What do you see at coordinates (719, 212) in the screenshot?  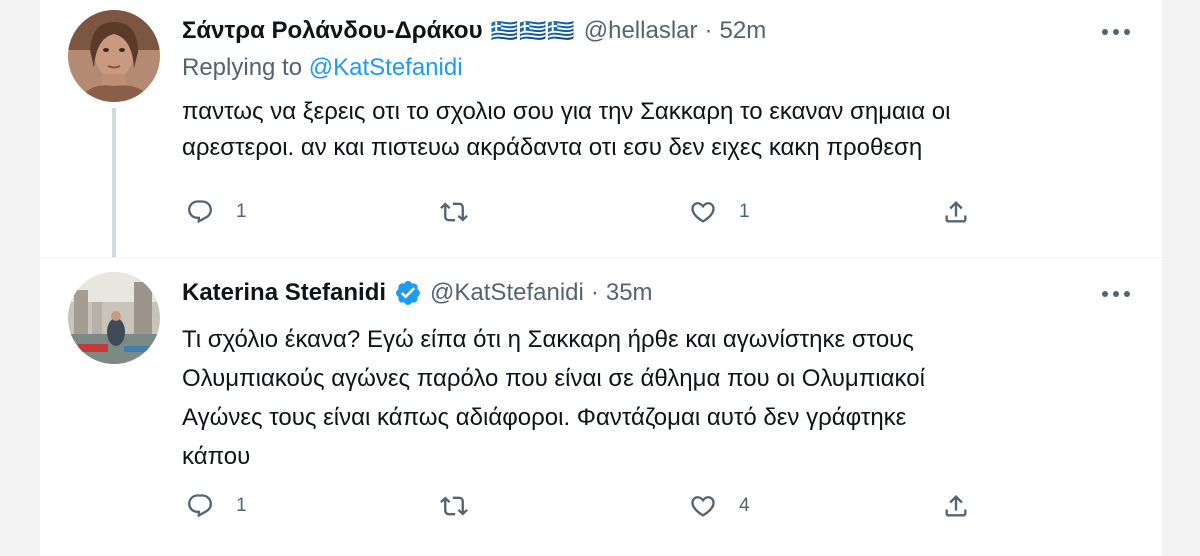 I see `like-button: 1` at bounding box center [719, 212].